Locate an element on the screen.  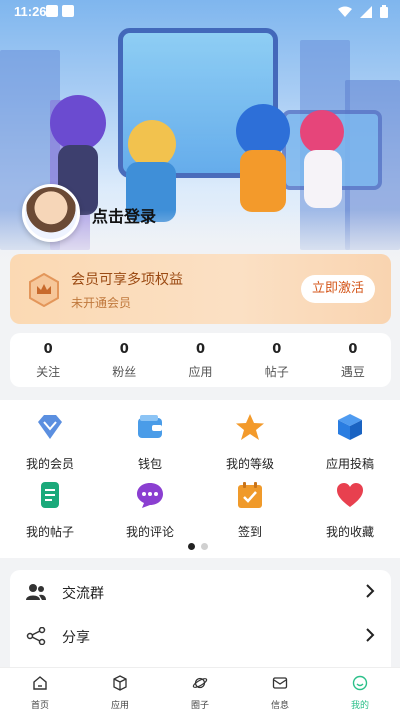
calendar-check-icon is located at coordinates (250, 495).